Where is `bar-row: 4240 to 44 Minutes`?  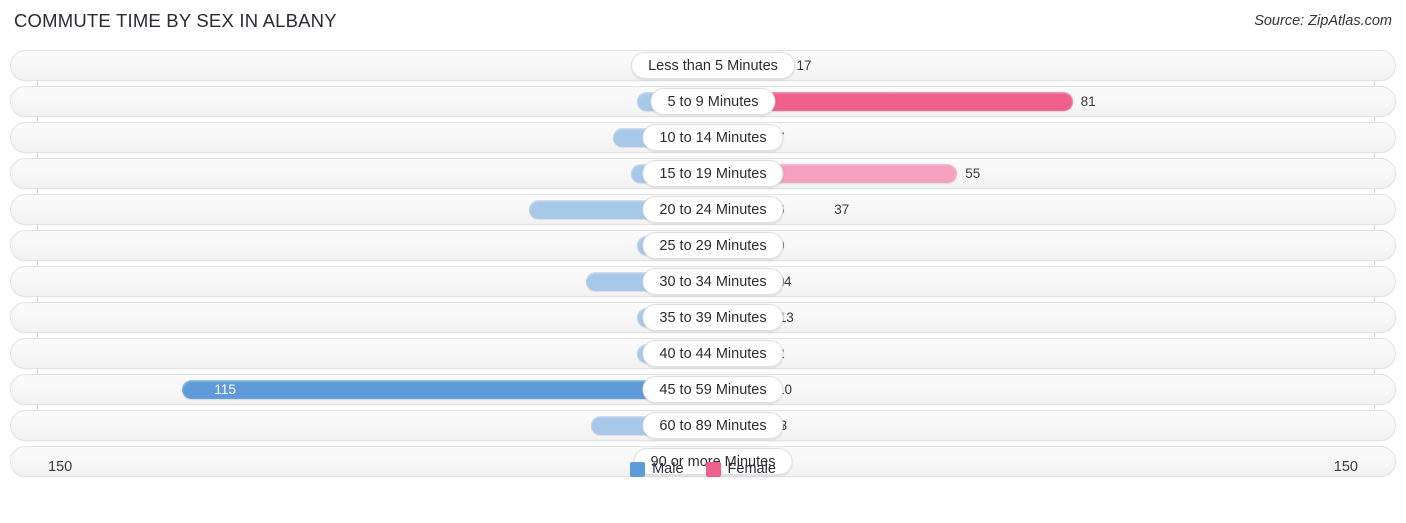 bar-row: 4240 to 44 Minutes is located at coordinates (703, 353).